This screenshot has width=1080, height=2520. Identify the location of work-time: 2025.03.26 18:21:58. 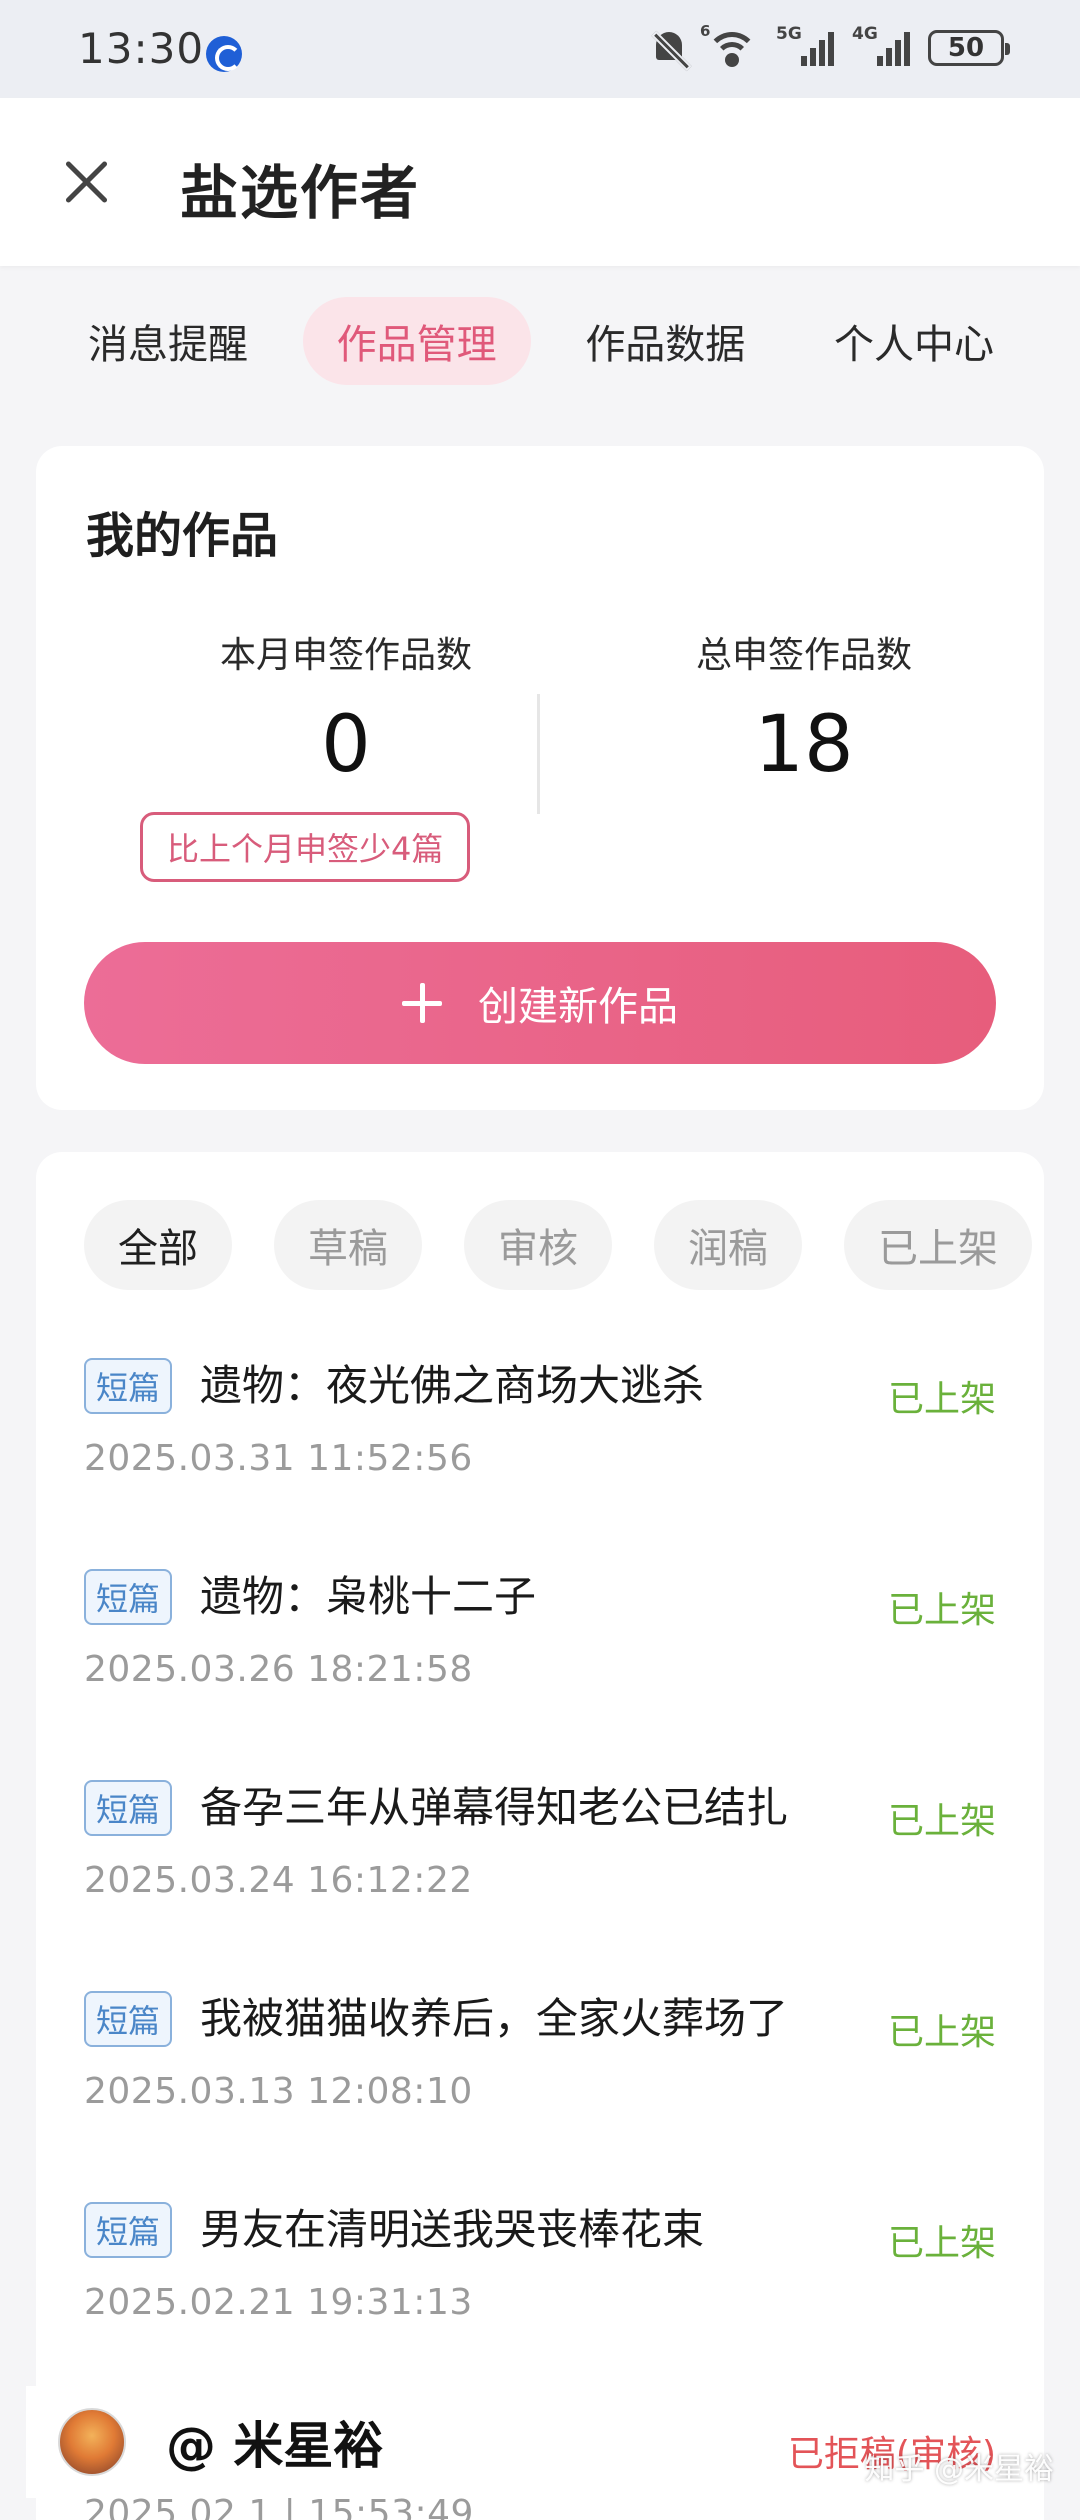
(278, 1669).